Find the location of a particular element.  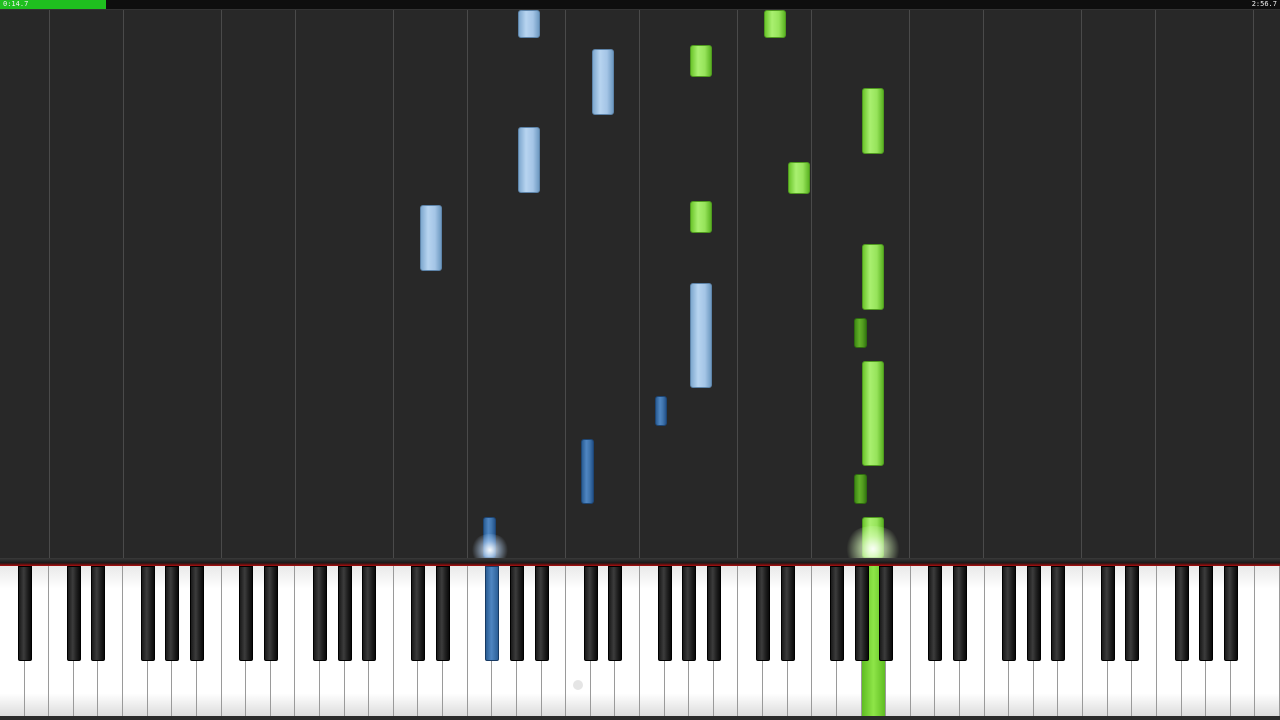

progress-bar: 0:14.7 2:56.7 is located at coordinates (640, 5).